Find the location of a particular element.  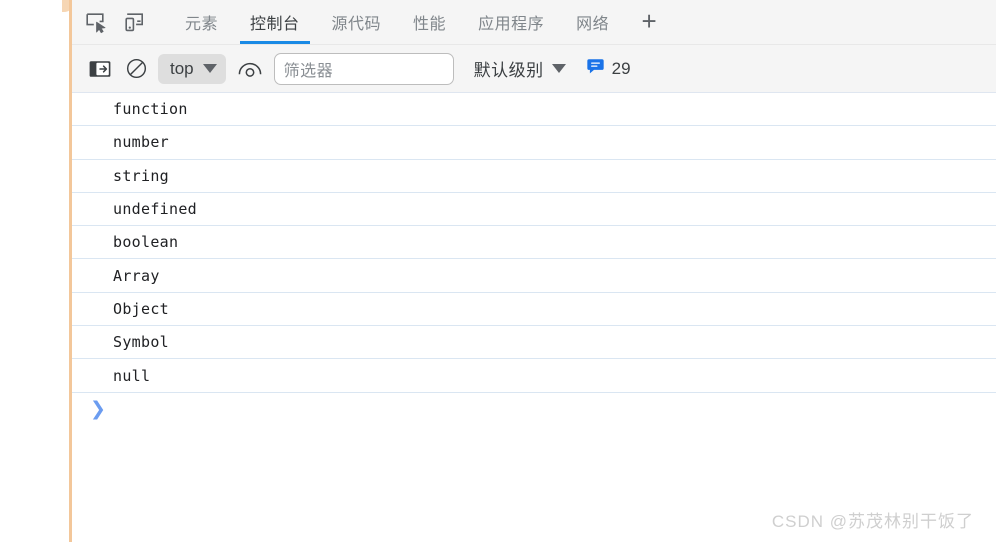

console-log-row: null is located at coordinates (534, 376).